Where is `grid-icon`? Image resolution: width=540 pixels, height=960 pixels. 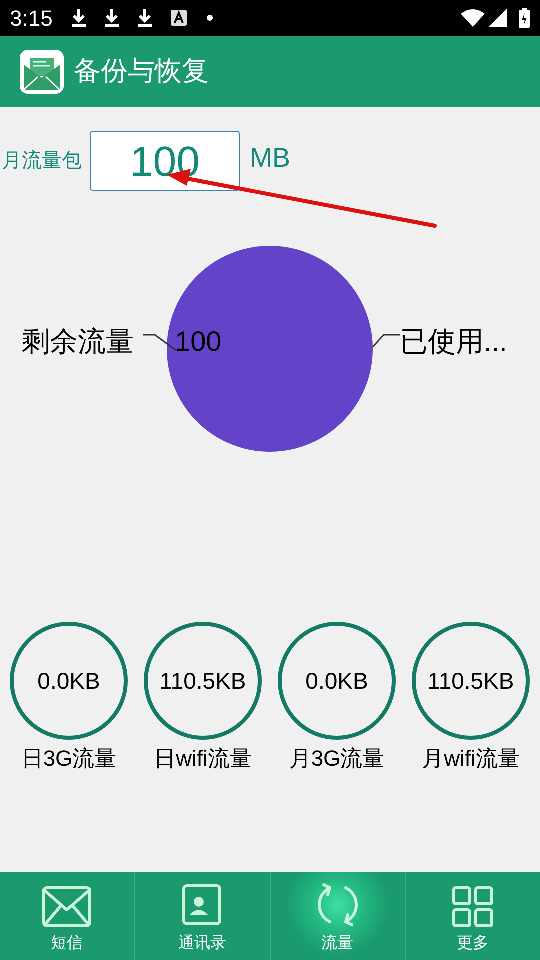 grid-icon is located at coordinates (473, 907).